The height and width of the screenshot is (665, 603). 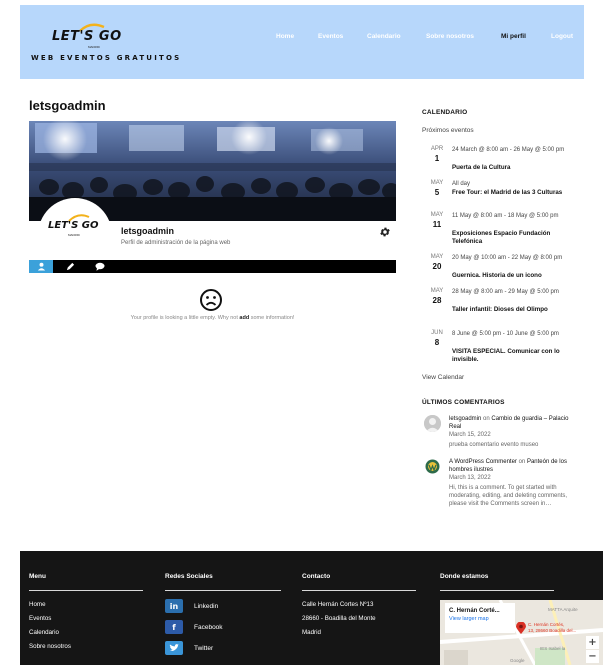 I want to click on map-school-label: IES Isabel la, so click(x=553, y=648).